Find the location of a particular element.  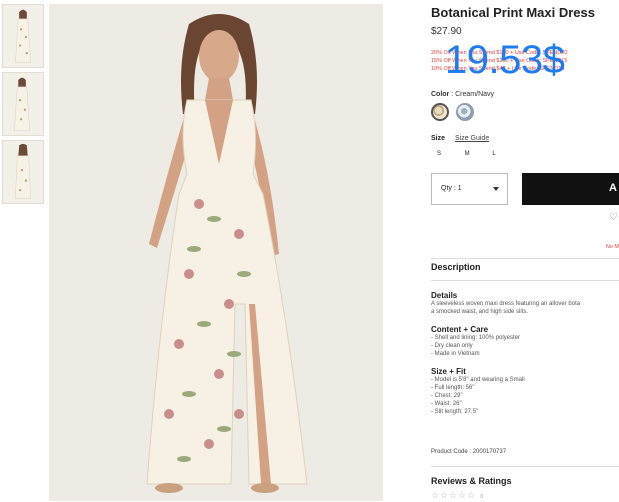

size-guide-link: Size Guide is located at coordinates (472, 138).